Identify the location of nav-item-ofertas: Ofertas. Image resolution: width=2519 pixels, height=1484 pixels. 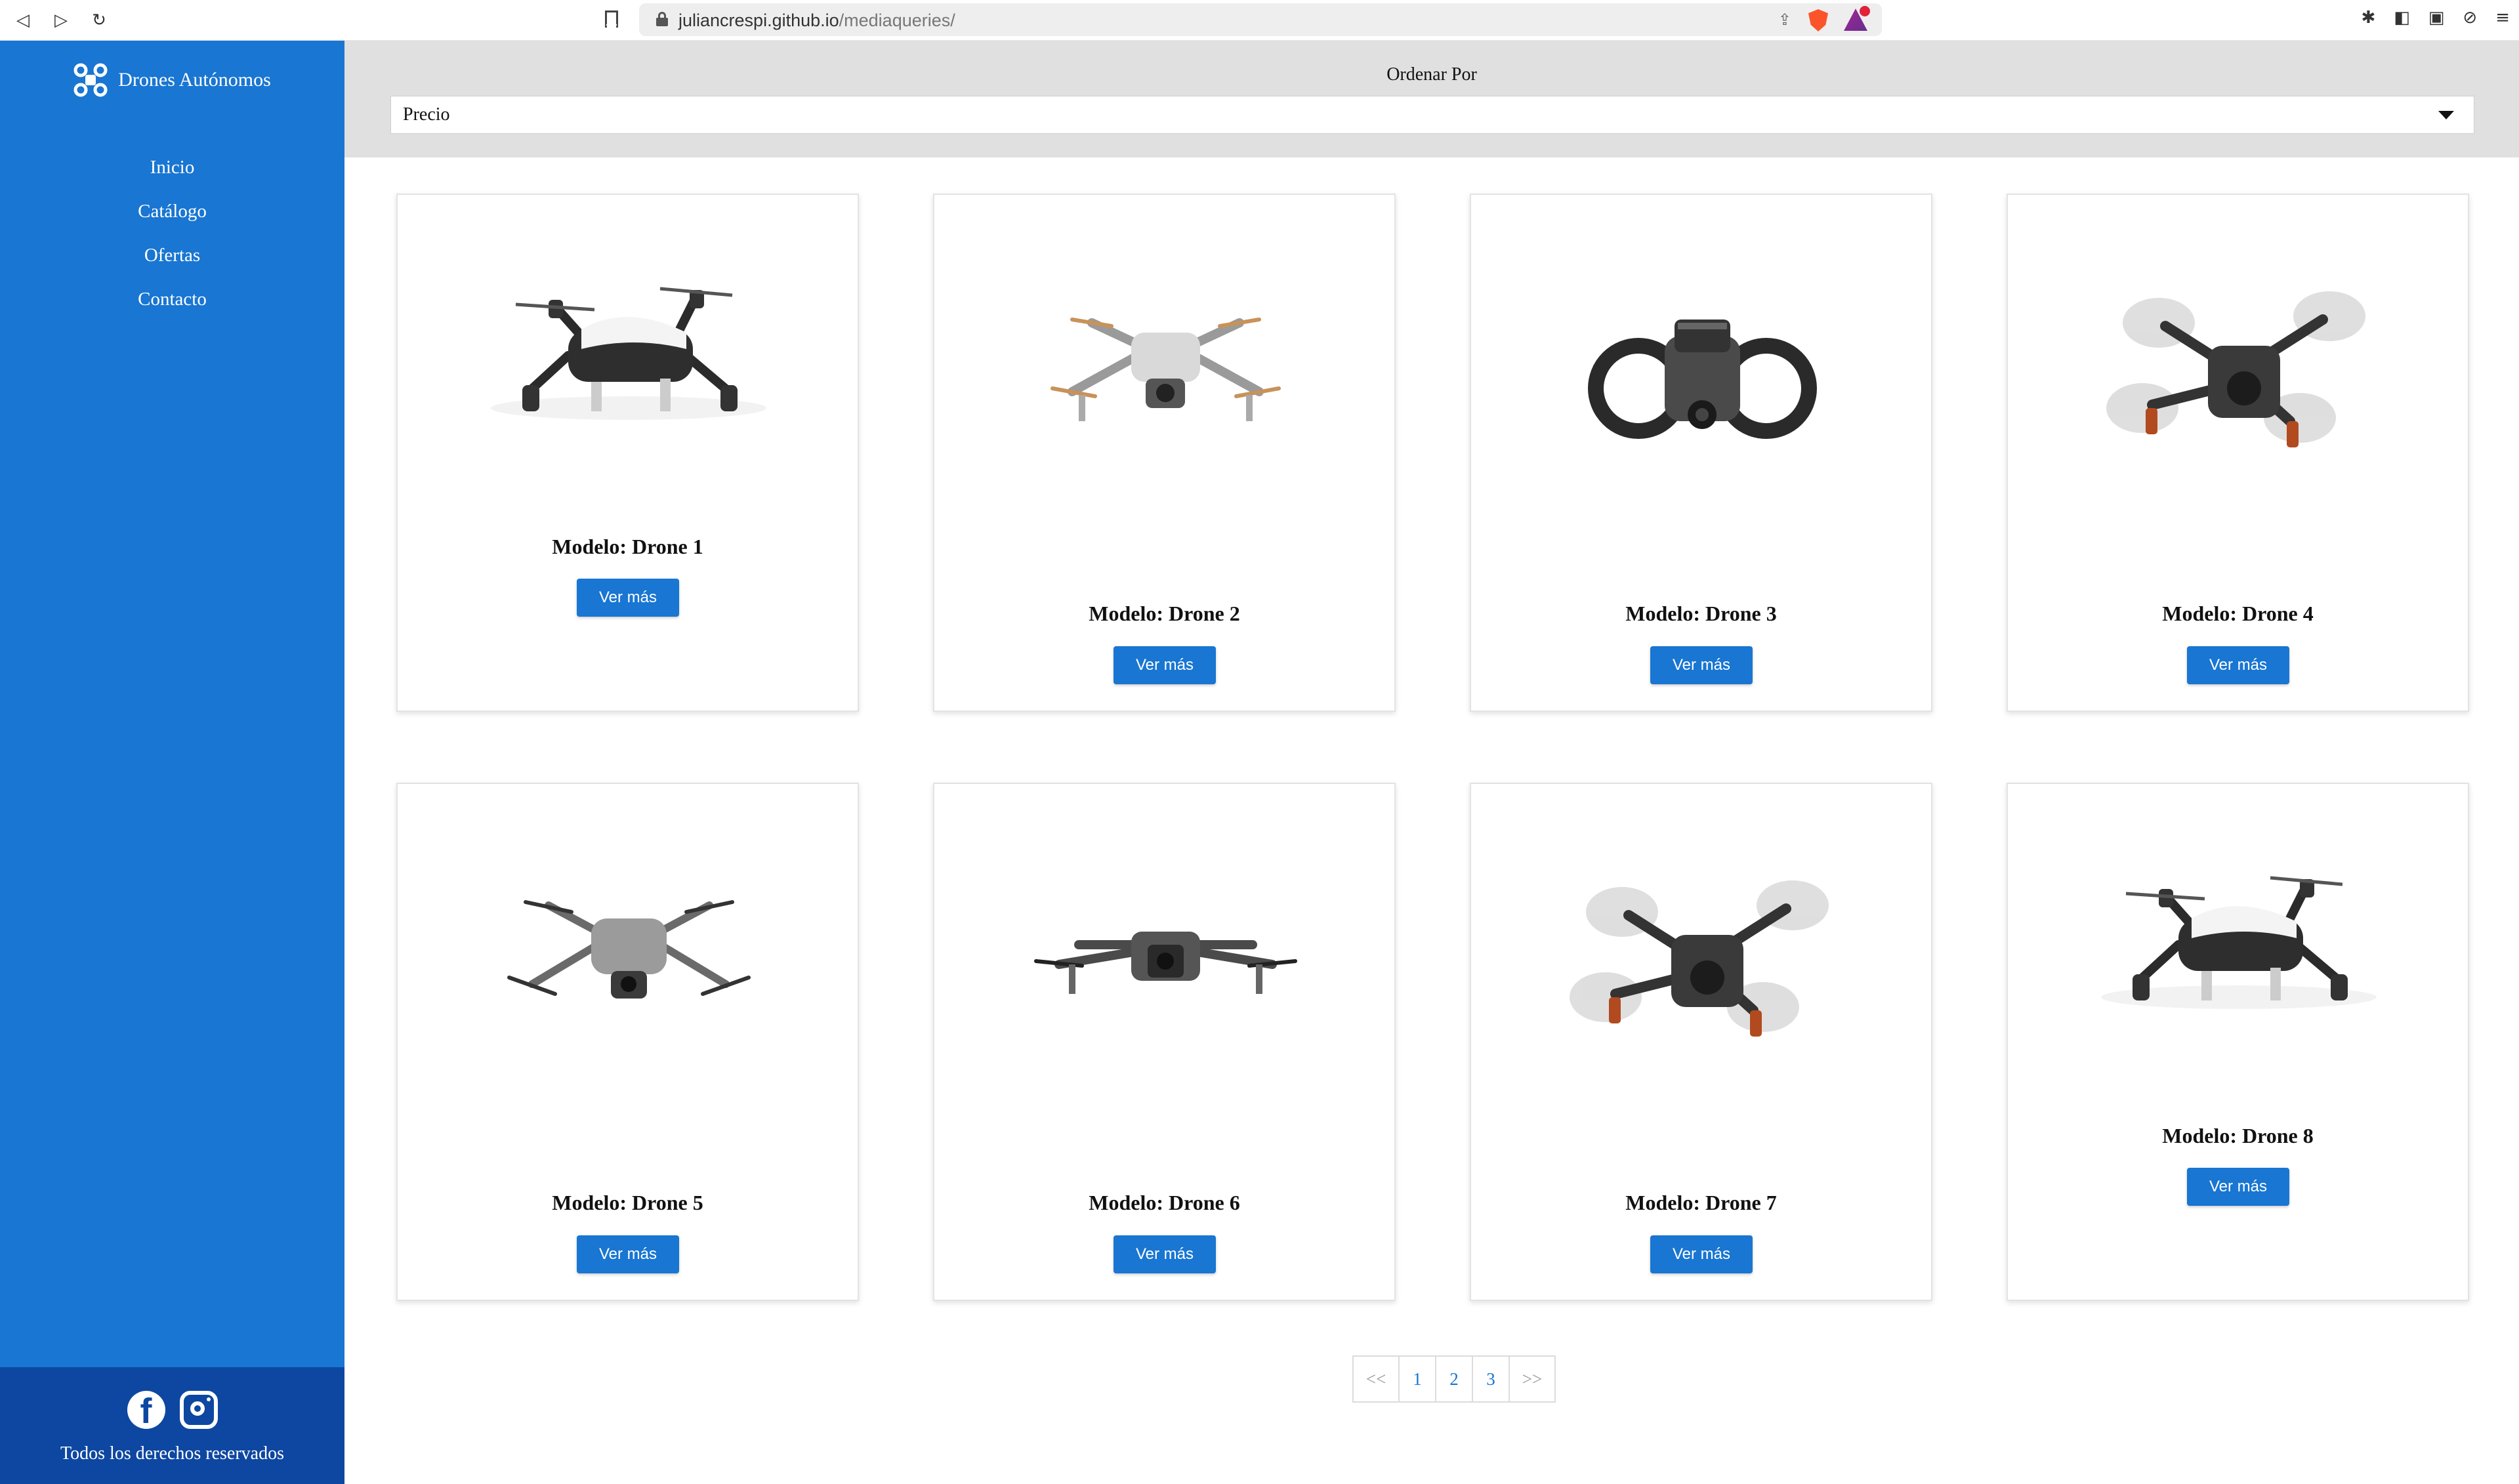
(172, 256).